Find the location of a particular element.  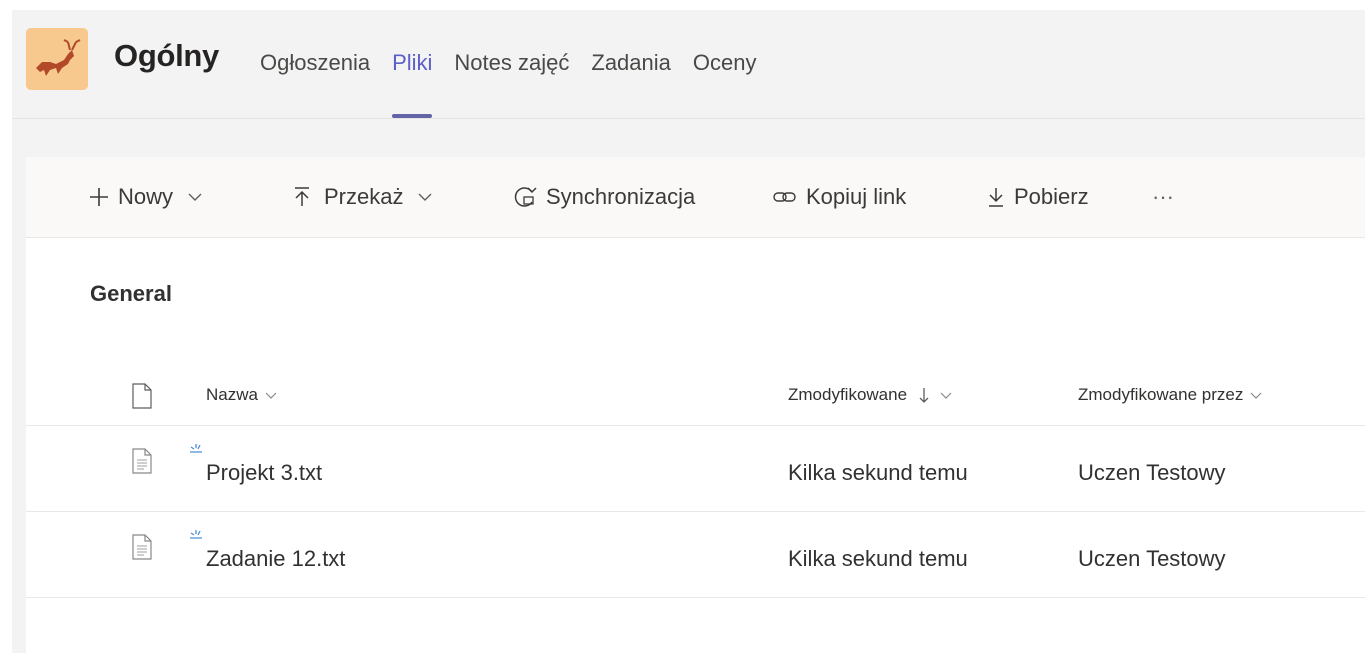

column-header-modified-by: Zmodyfikowane przez is located at coordinates (1170, 395).